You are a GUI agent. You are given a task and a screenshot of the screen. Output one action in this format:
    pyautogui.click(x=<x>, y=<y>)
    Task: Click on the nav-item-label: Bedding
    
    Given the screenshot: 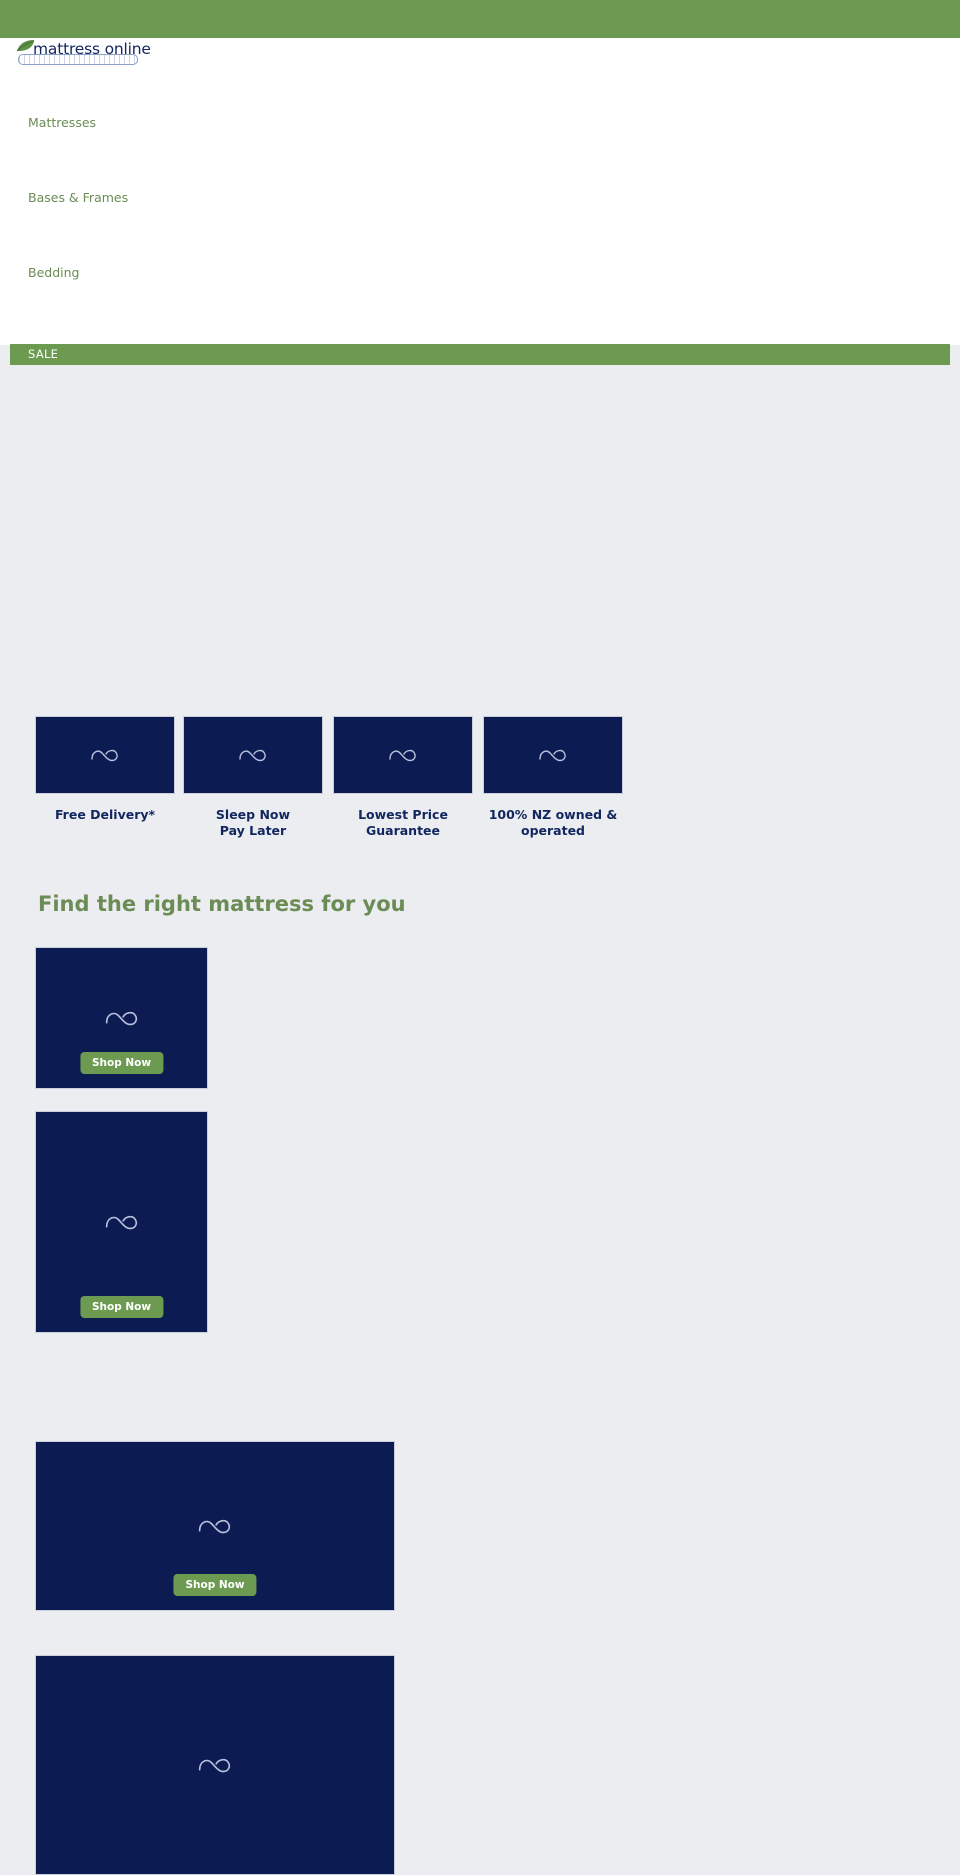 What is the action you would take?
    pyautogui.click(x=54, y=272)
    